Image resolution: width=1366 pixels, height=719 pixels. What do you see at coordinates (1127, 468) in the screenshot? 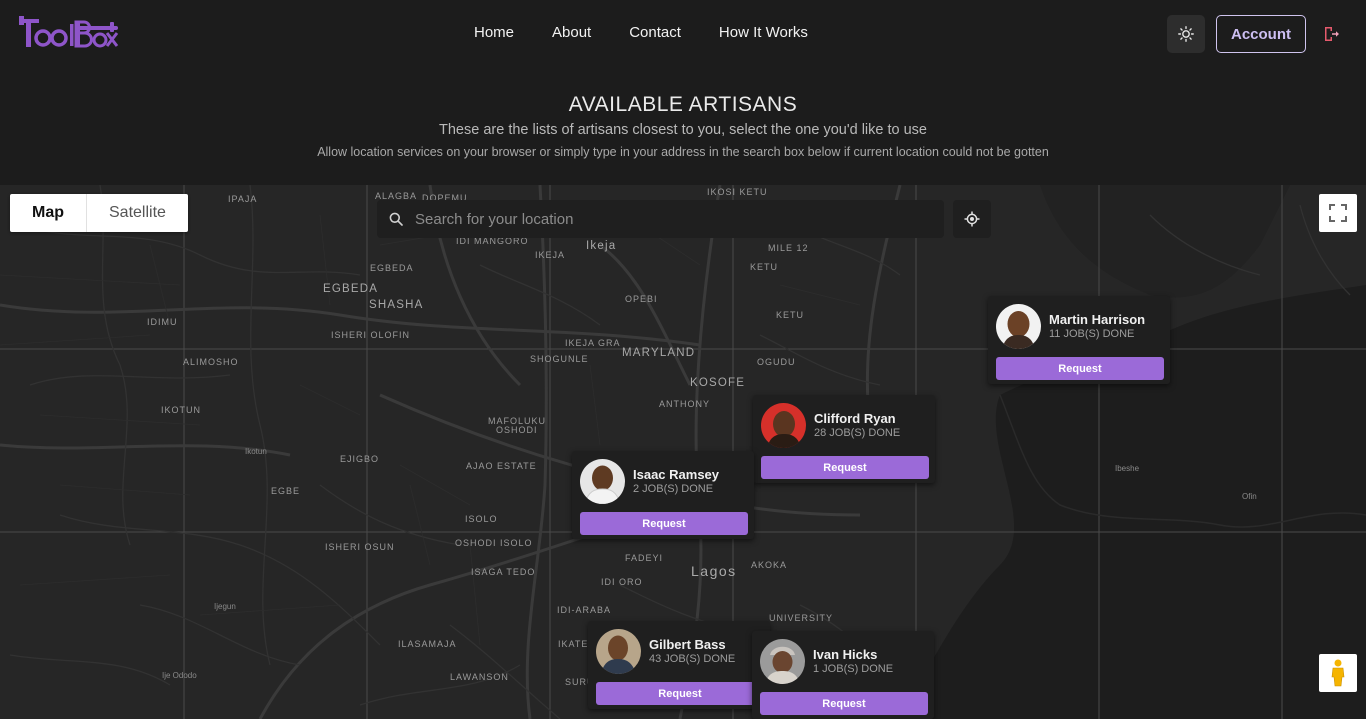
I see `map-label-ibeshe: Ibeshe` at bounding box center [1127, 468].